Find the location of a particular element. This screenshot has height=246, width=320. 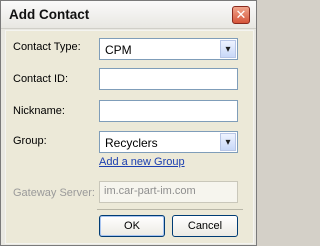

nickname-label: Nickname: is located at coordinates (39, 111).